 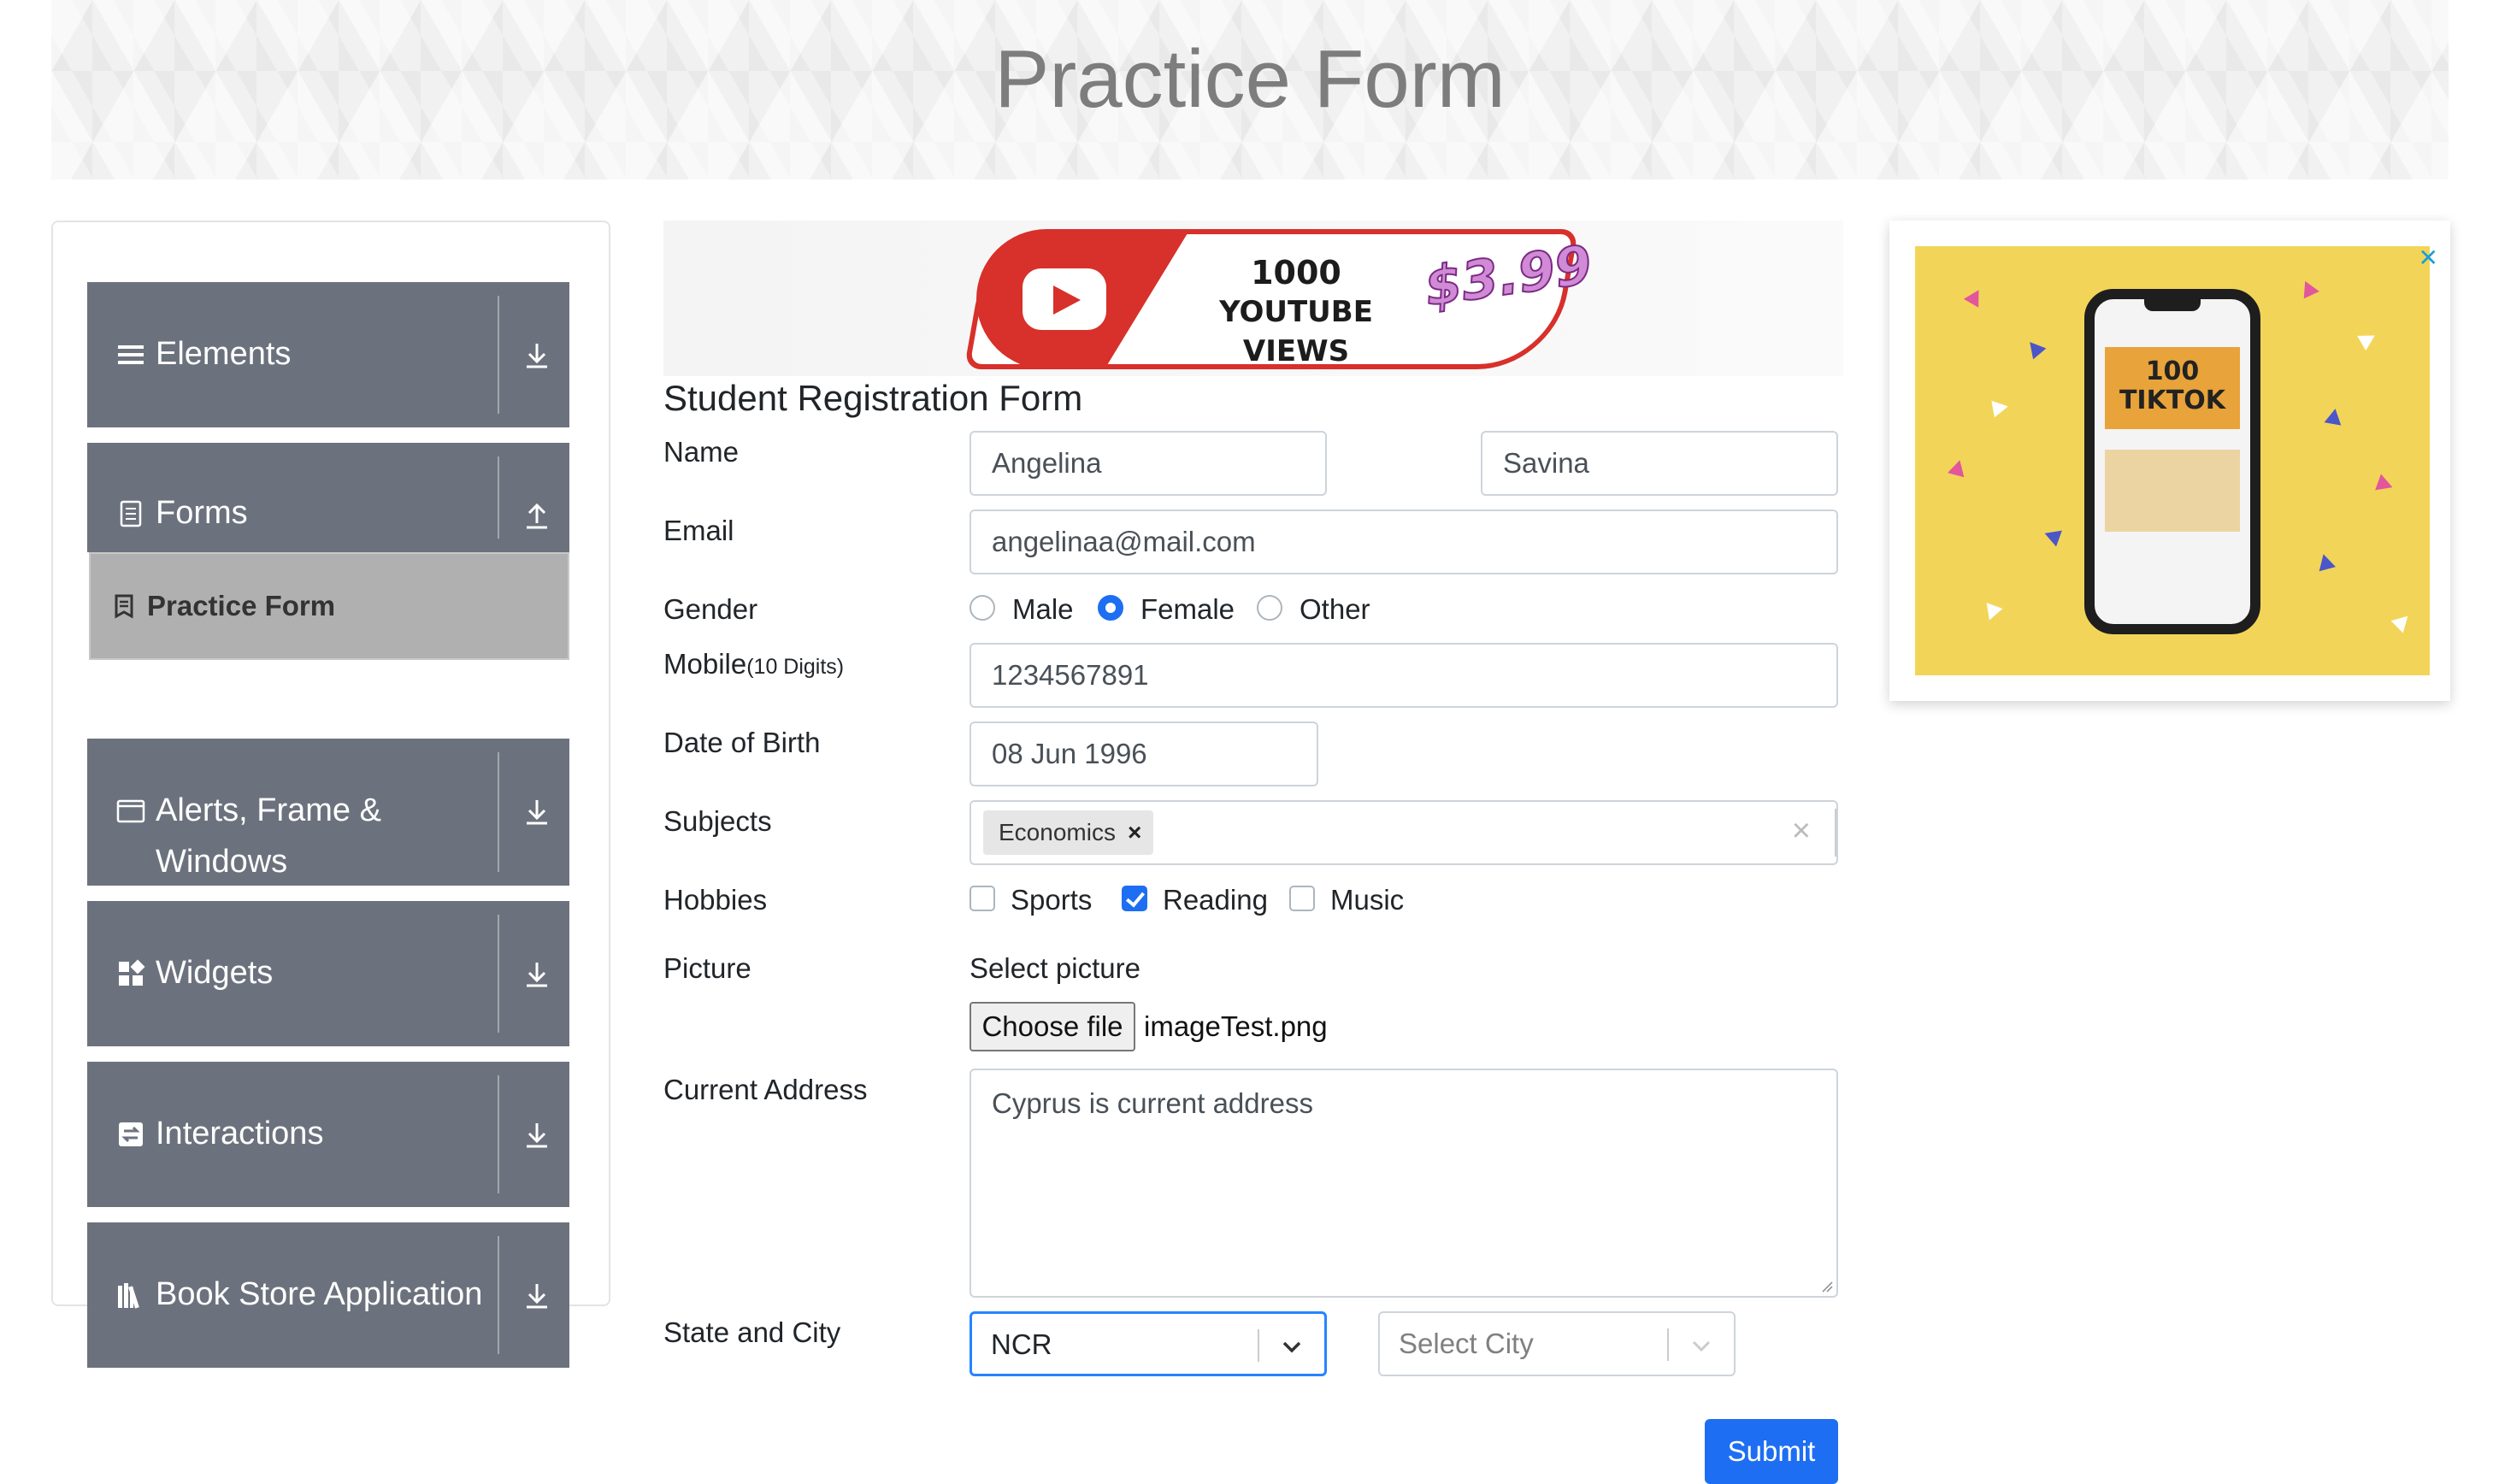 I want to click on city-select: Select City, so click(x=1557, y=1343).